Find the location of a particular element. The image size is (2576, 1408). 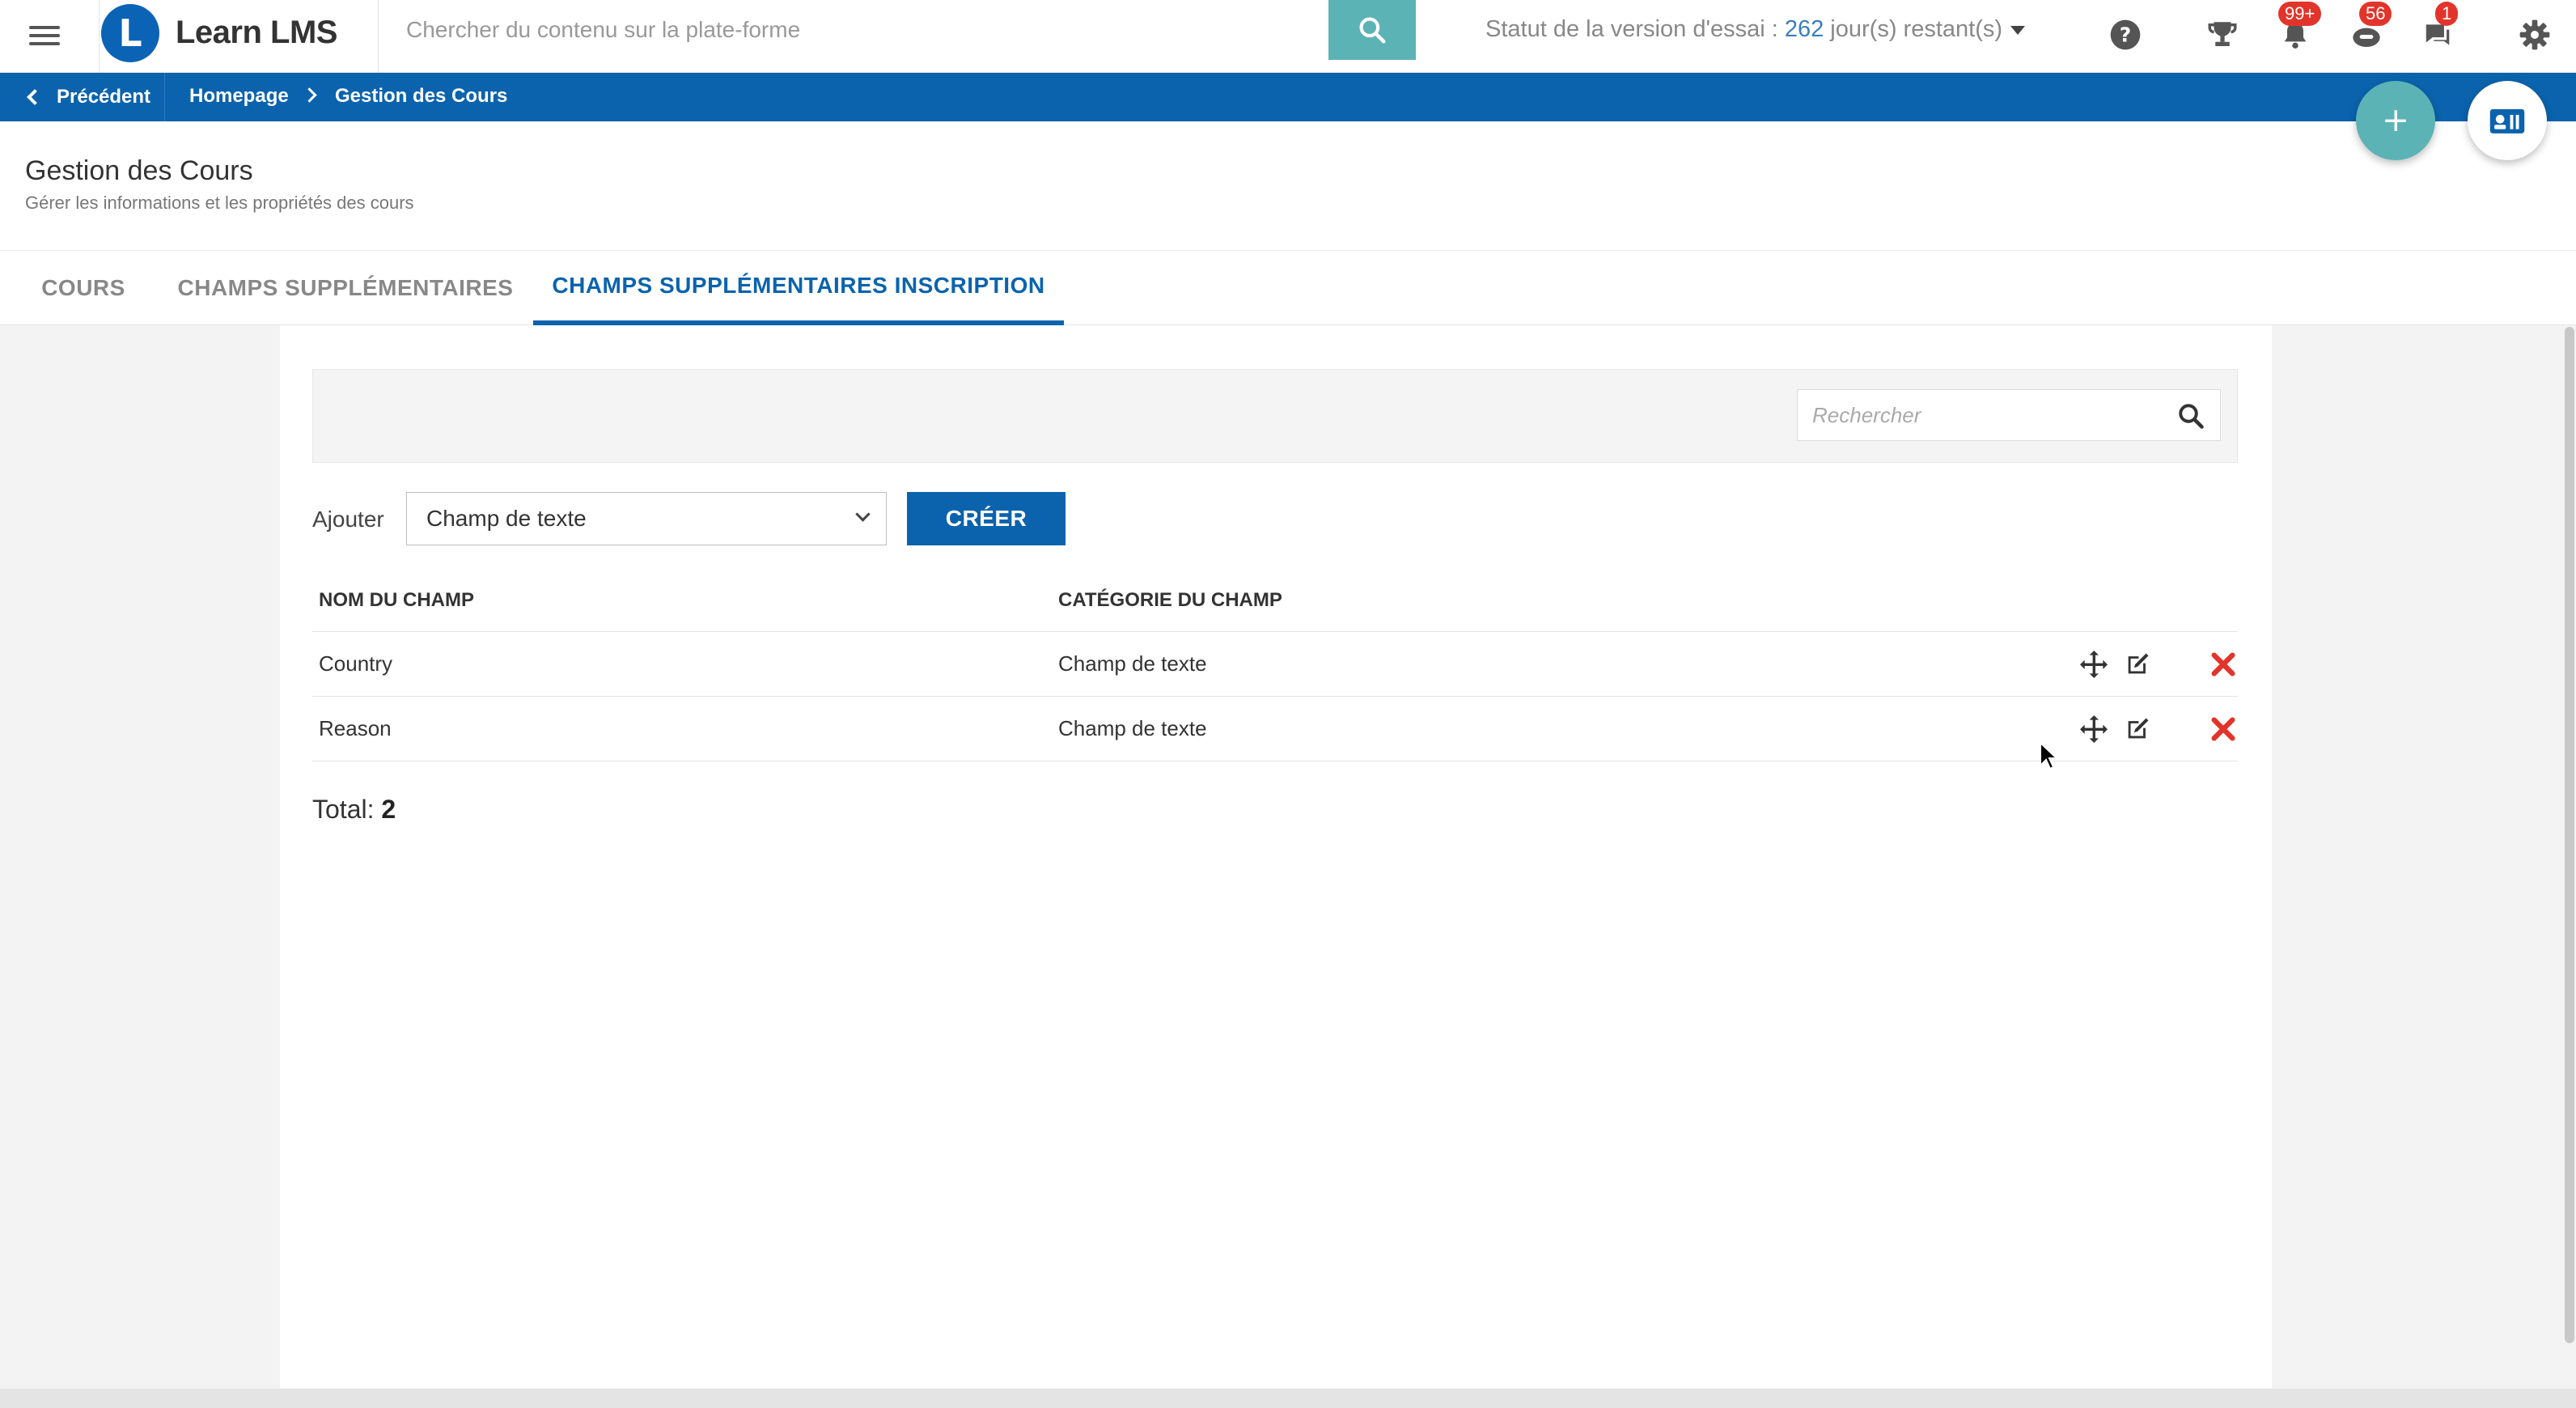

table-search is located at coordinates (2009, 415).